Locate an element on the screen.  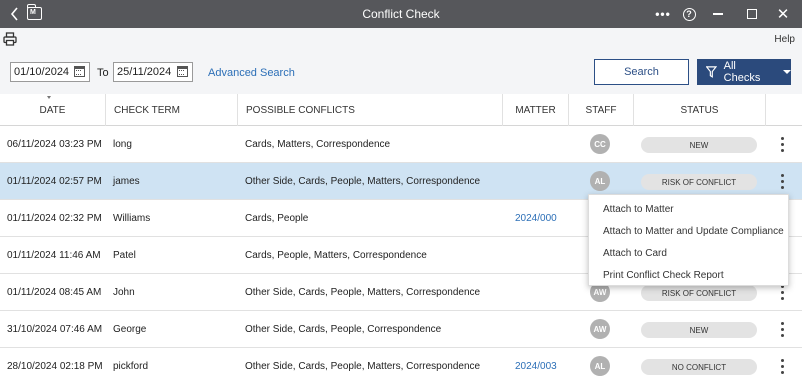
search-button: Search is located at coordinates (641, 72).